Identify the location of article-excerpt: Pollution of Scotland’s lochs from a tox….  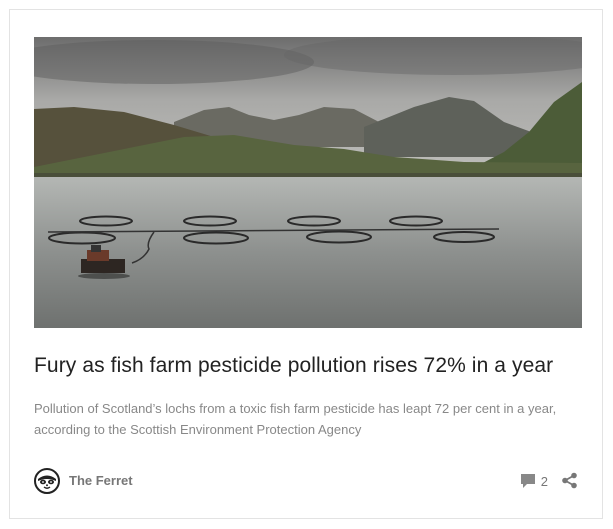
(295, 419).